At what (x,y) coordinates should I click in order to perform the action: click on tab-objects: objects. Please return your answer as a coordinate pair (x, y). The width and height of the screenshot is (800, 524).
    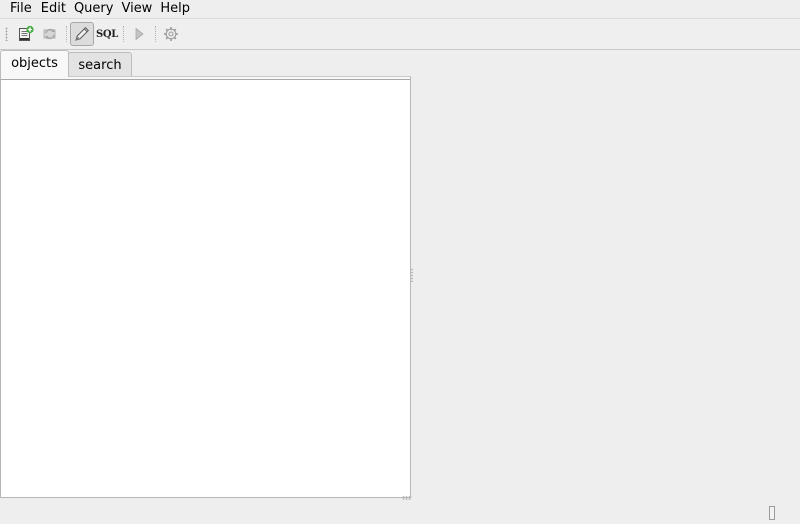
    Looking at the image, I should click on (34, 63).